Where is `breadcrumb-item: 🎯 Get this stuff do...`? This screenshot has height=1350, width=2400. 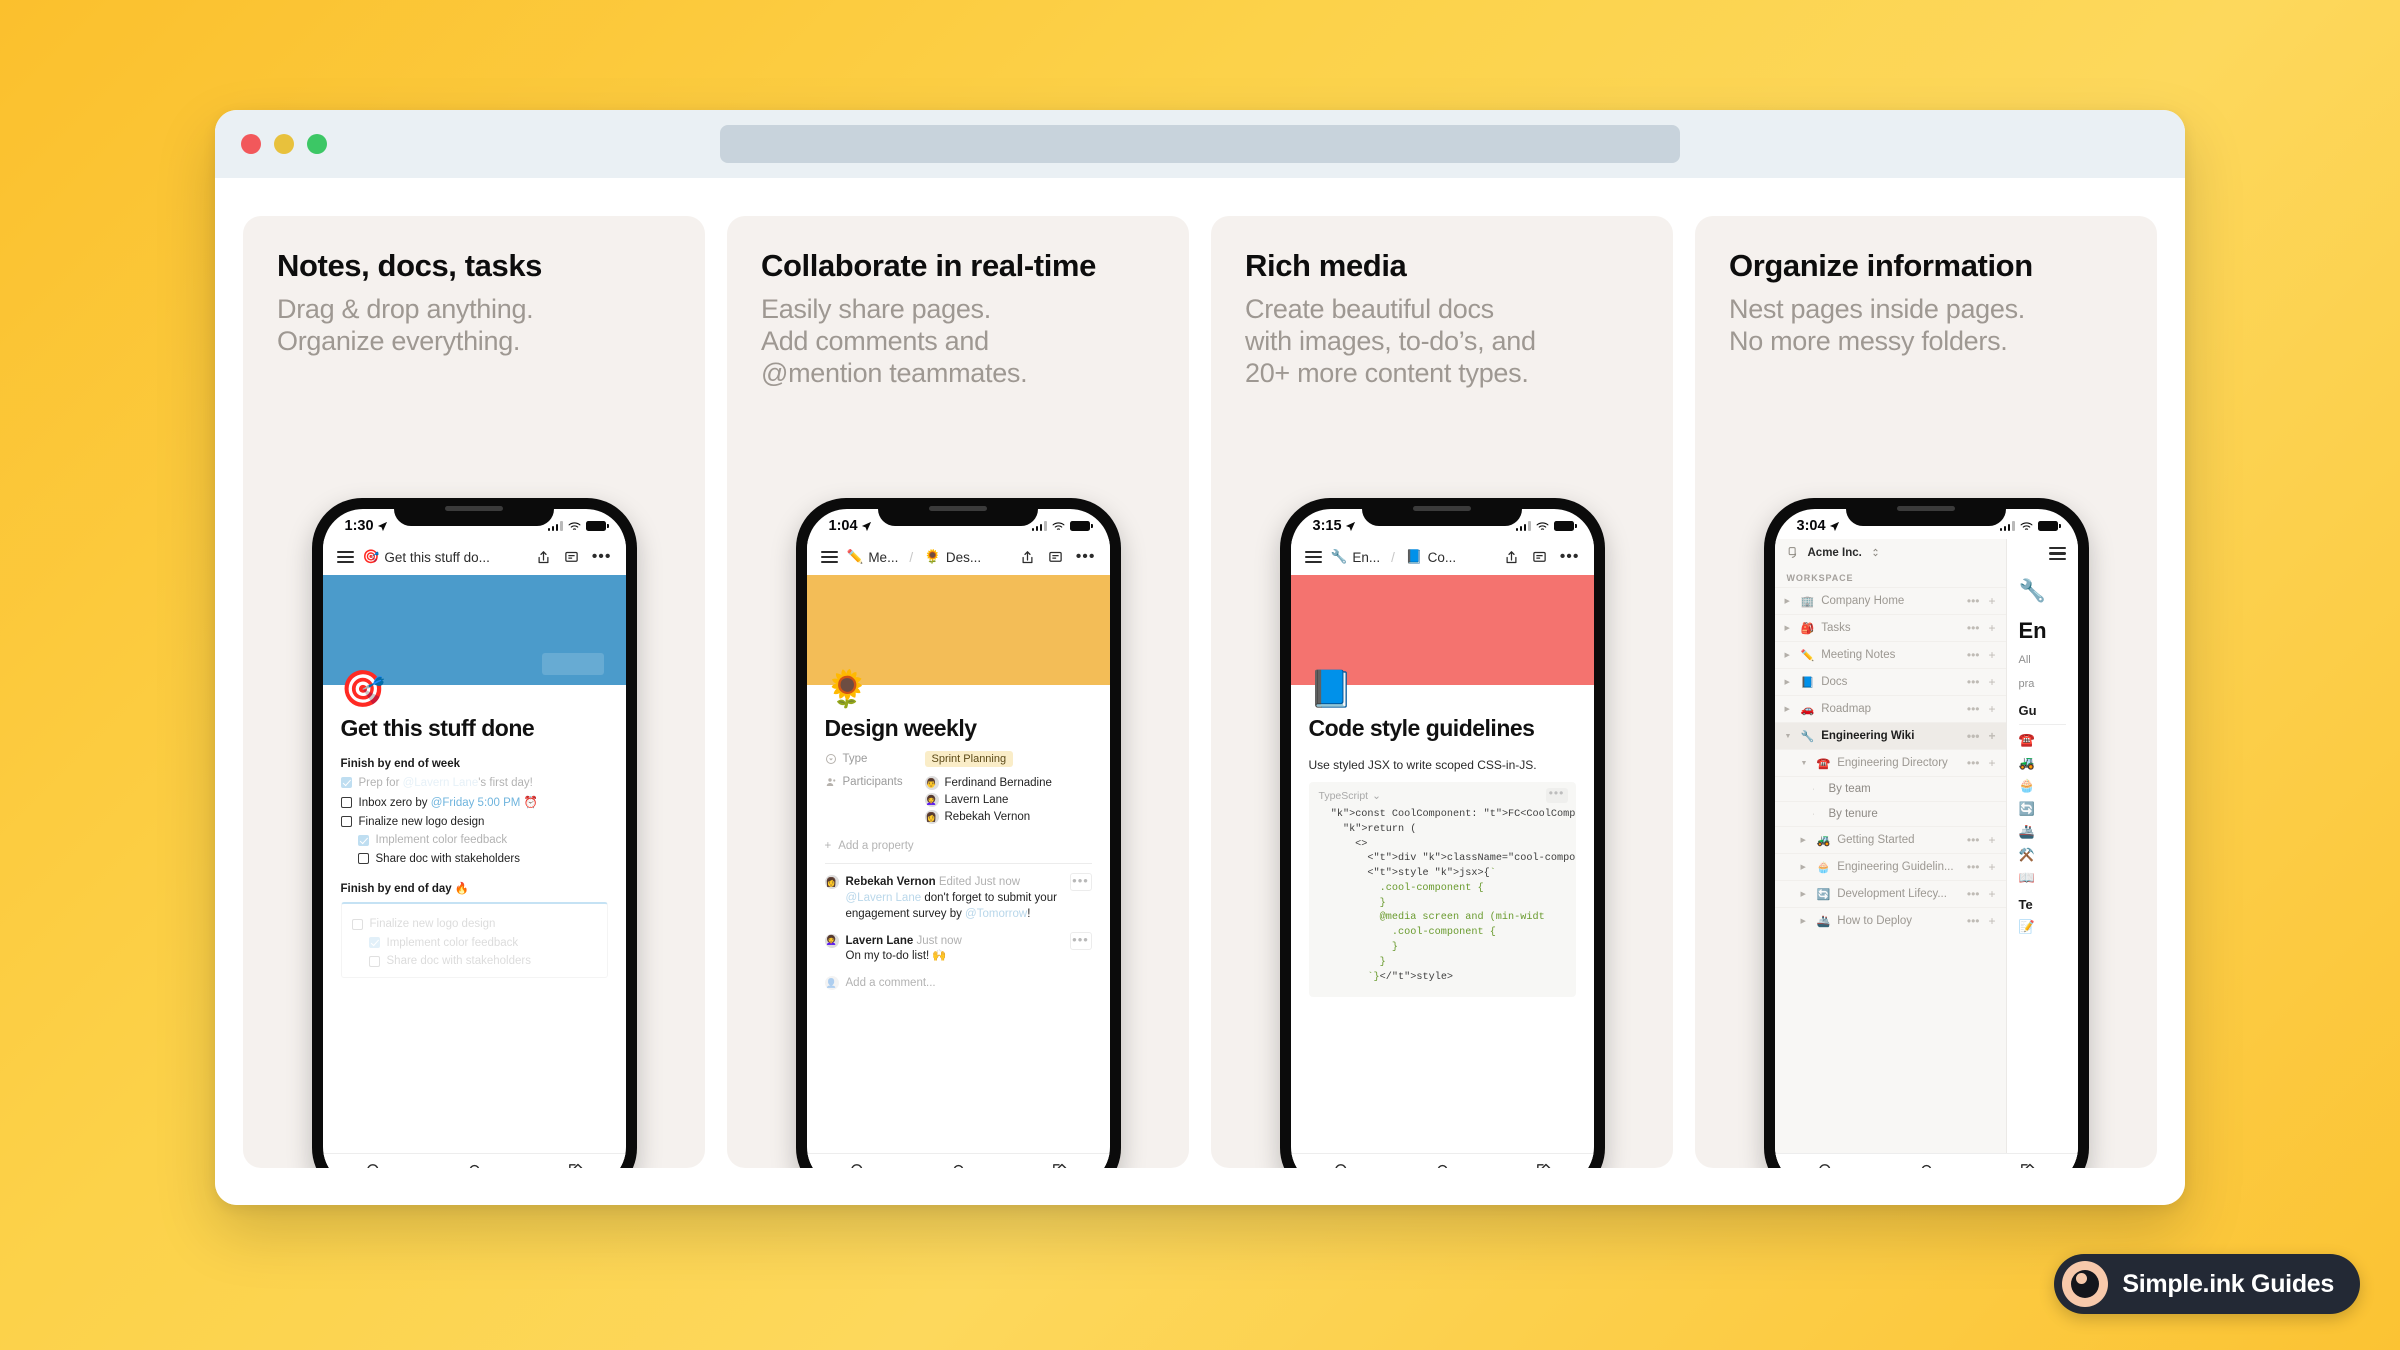
breadcrumb-item: 🎯 Get this stuff do... is located at coordinates (426, 557).